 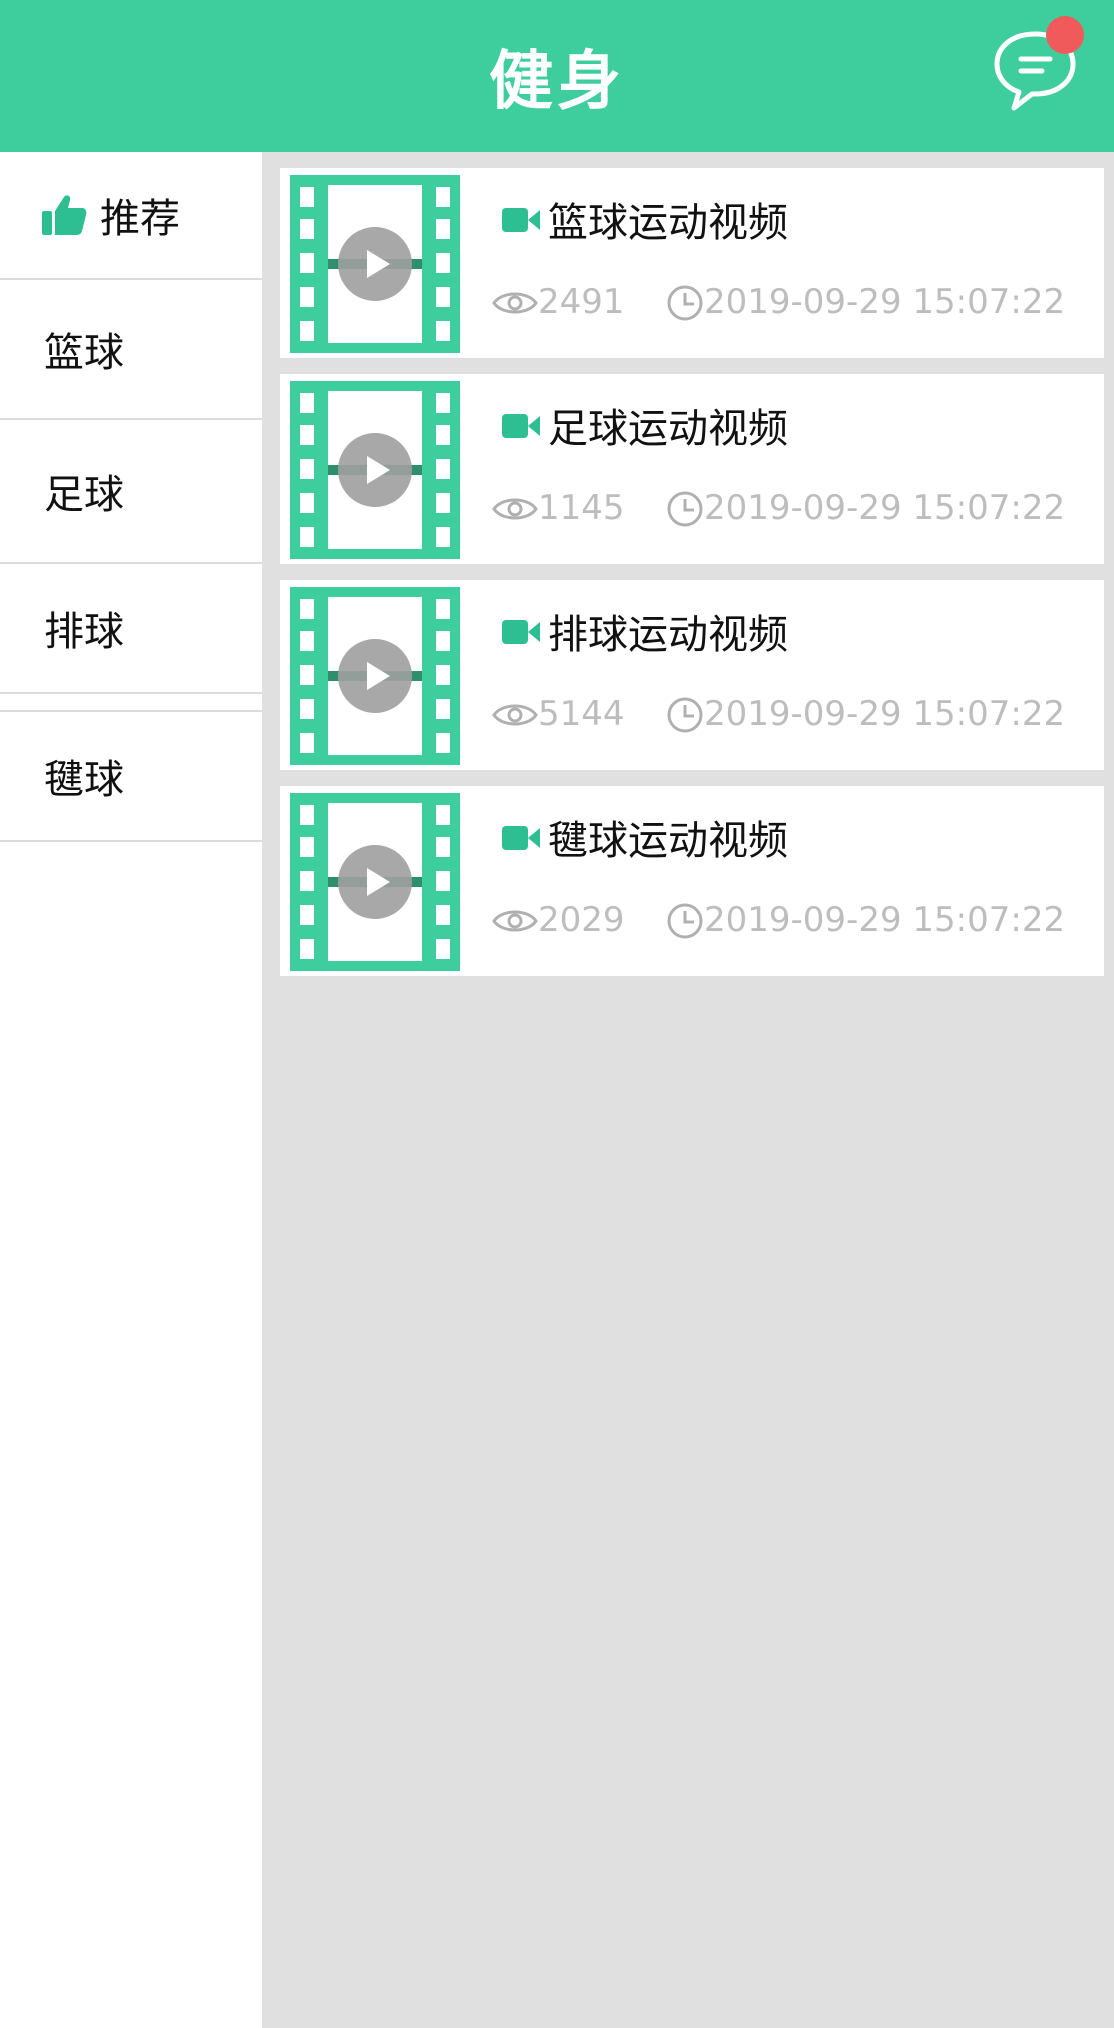 I want to click on video-card: 毽球运动视频 2029 2019-09-29 15:07:22, so click(x=692, y=881).